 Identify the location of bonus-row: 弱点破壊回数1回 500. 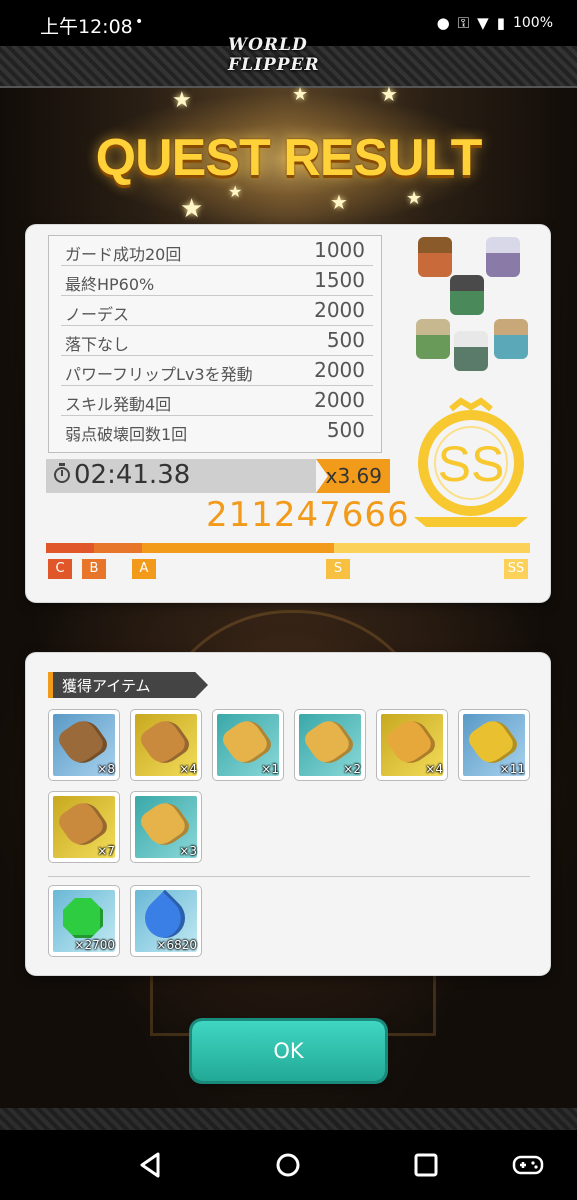
(217, 430).